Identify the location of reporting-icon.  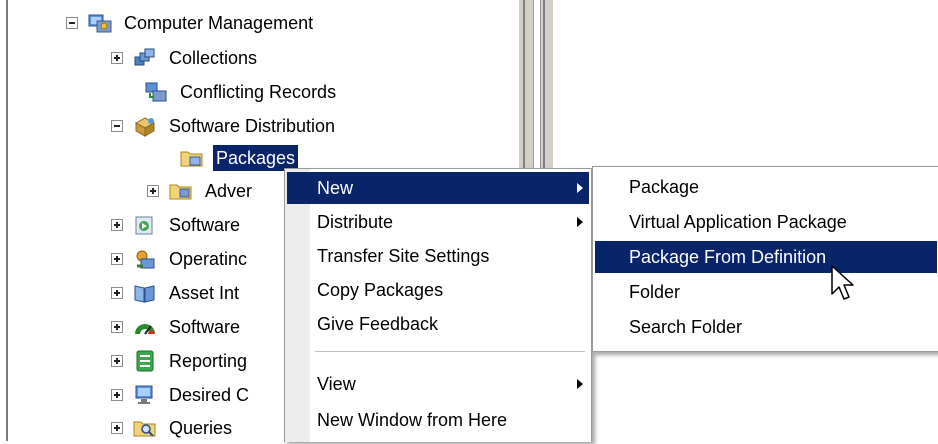
(145, 361).